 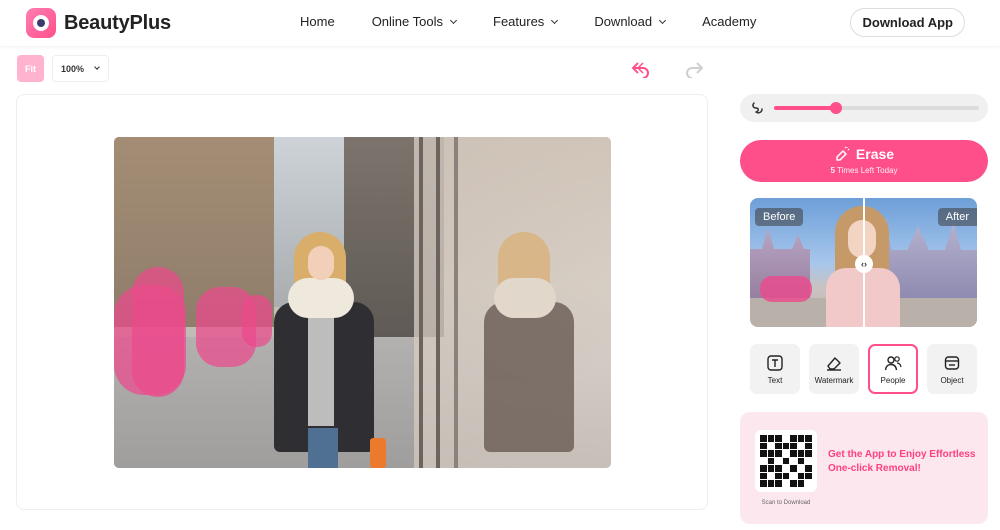 What do you see at coordinates (832, 170) in the screenshot?
I see `erase-count: 5` at bounding box center [832, 170].